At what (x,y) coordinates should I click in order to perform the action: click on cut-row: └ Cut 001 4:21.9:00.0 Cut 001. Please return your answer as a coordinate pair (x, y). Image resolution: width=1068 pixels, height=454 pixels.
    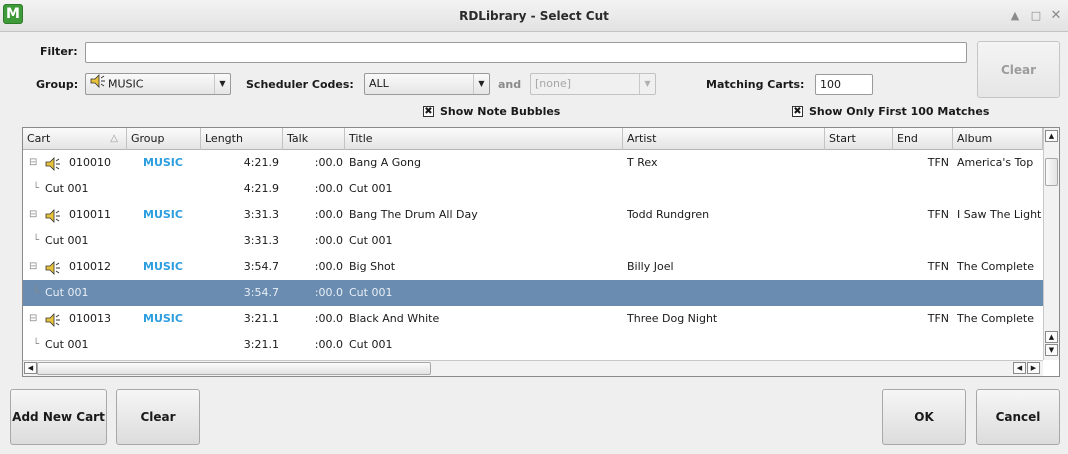
    Looking at the image, I should click on (533, 189).